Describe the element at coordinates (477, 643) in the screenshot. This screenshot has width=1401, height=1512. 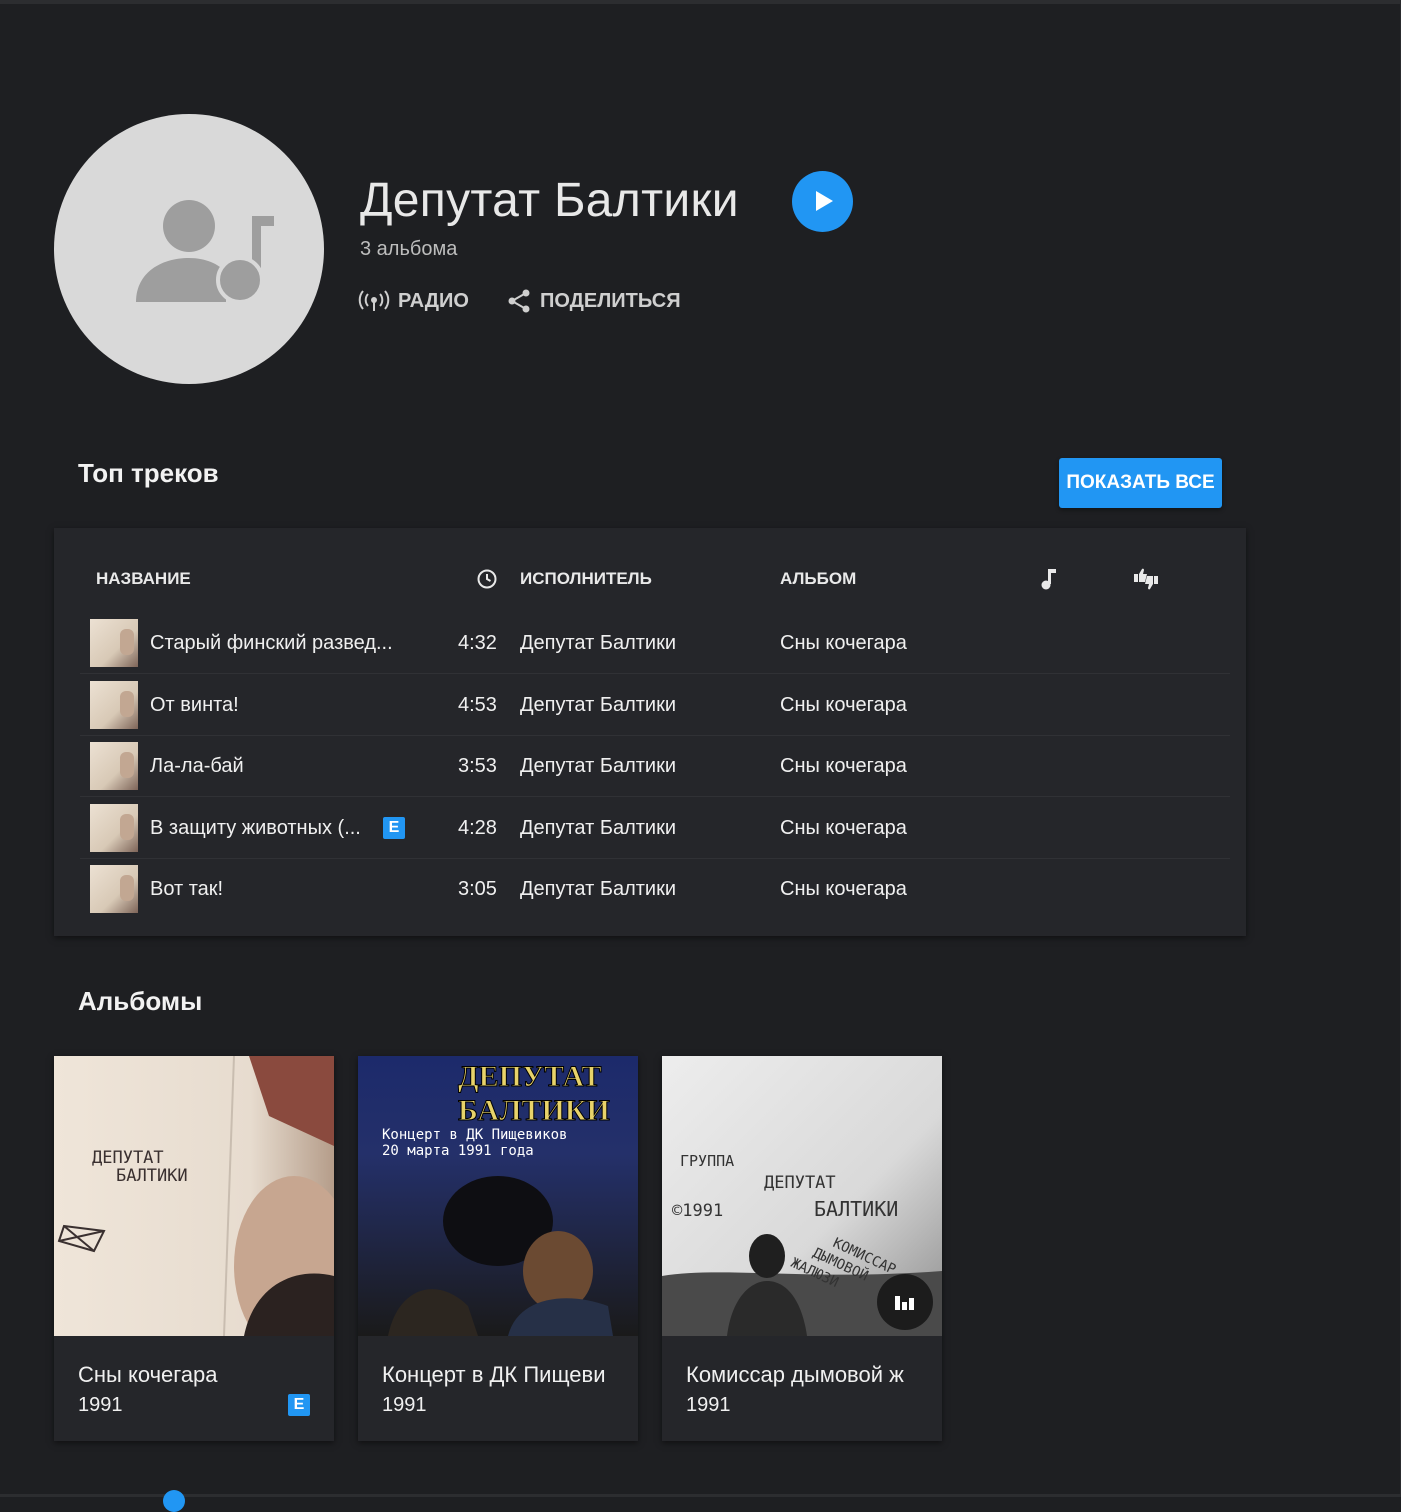
I see `track-duration: 4:32` at that location.